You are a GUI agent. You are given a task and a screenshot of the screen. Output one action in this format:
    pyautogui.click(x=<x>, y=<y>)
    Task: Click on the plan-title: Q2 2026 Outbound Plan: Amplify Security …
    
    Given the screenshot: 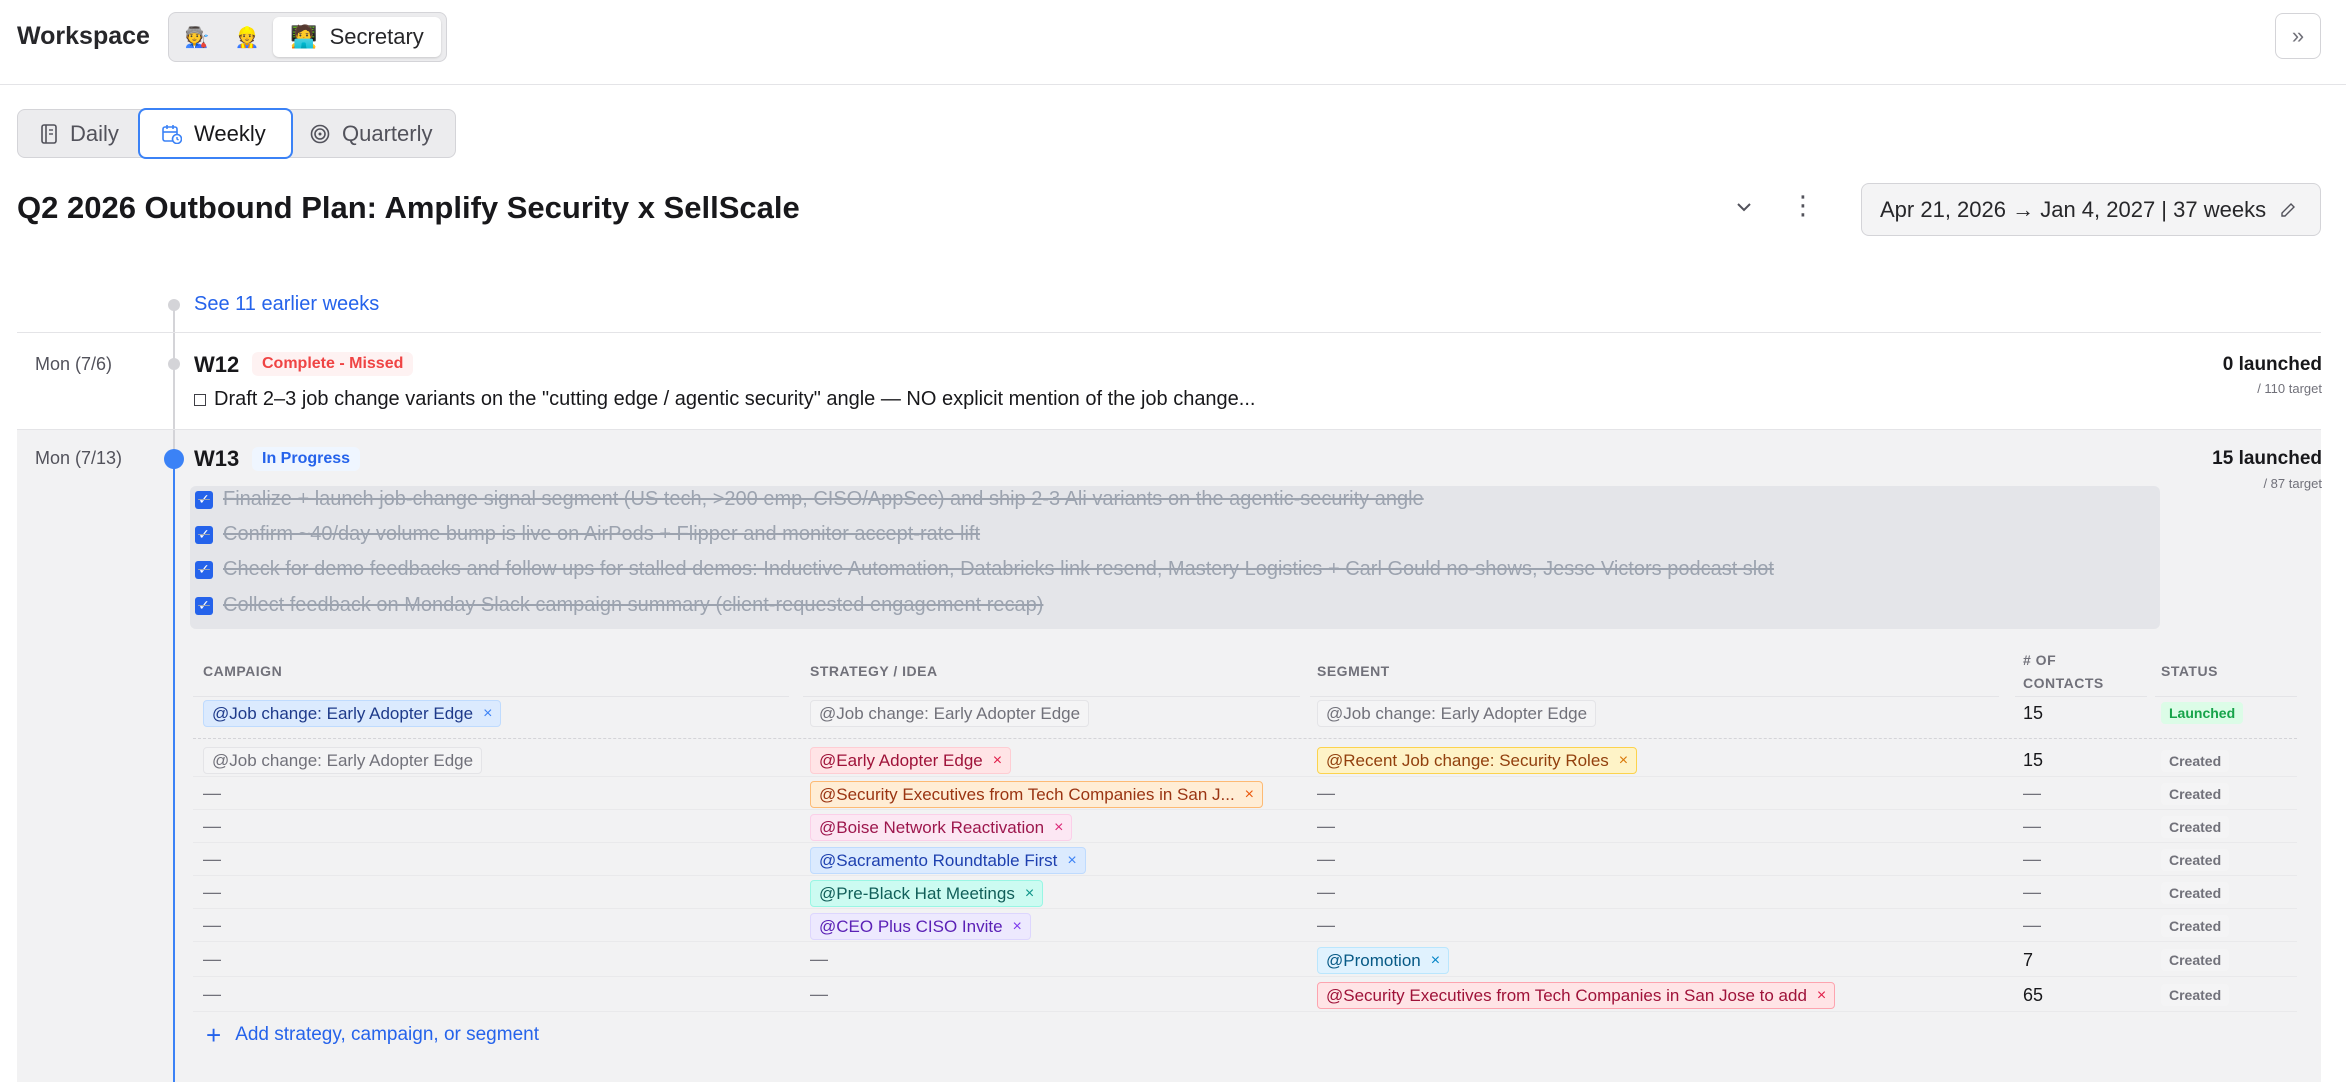 What is the action you would take?
    pyautogui.click(x=408, y=207)
    